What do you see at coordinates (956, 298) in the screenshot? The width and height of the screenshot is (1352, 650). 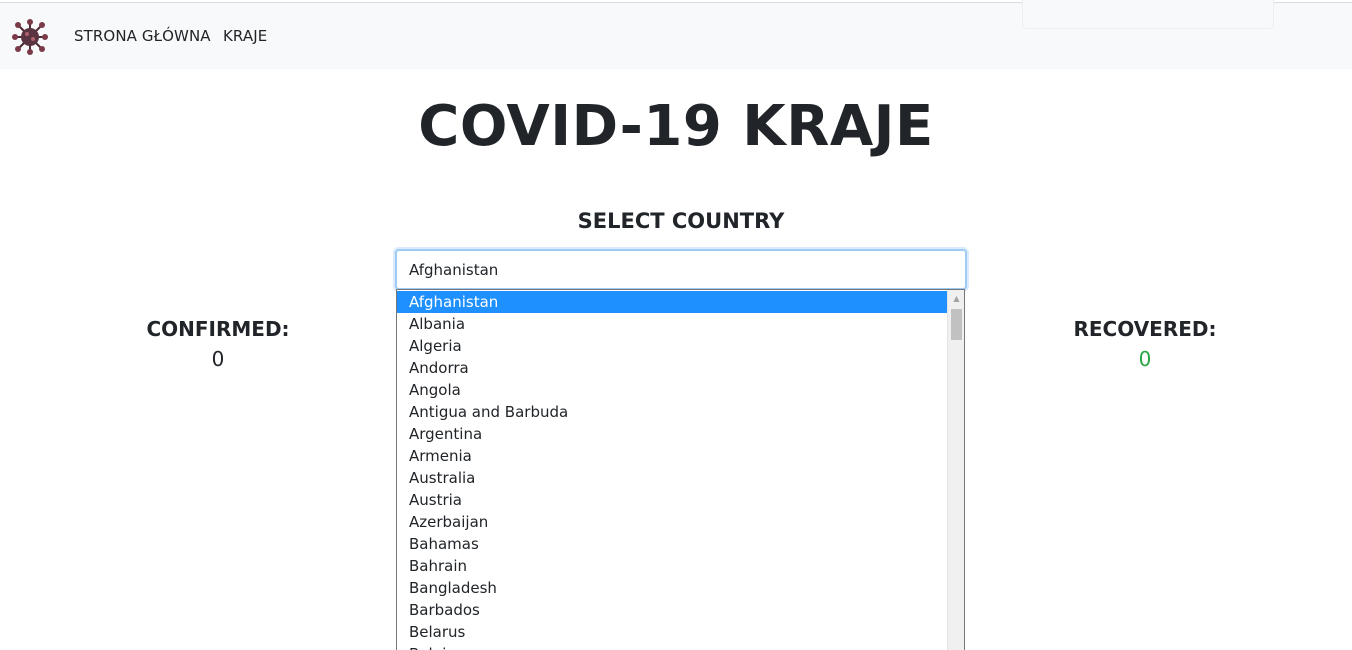 I see `scroll-up-arrow-icon: ▲` at bounding box center [956, 298].